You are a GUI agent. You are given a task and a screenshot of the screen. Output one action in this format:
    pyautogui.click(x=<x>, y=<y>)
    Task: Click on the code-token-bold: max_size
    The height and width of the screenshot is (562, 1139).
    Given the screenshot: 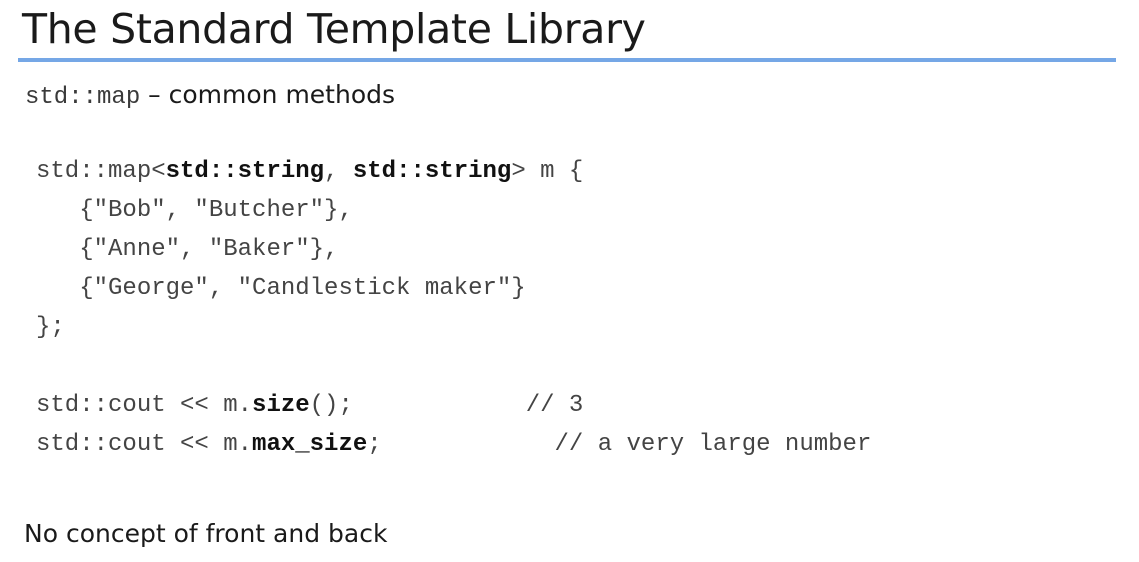 What is the action you would take?
    pyautogui.click(x=310, y=444)
    